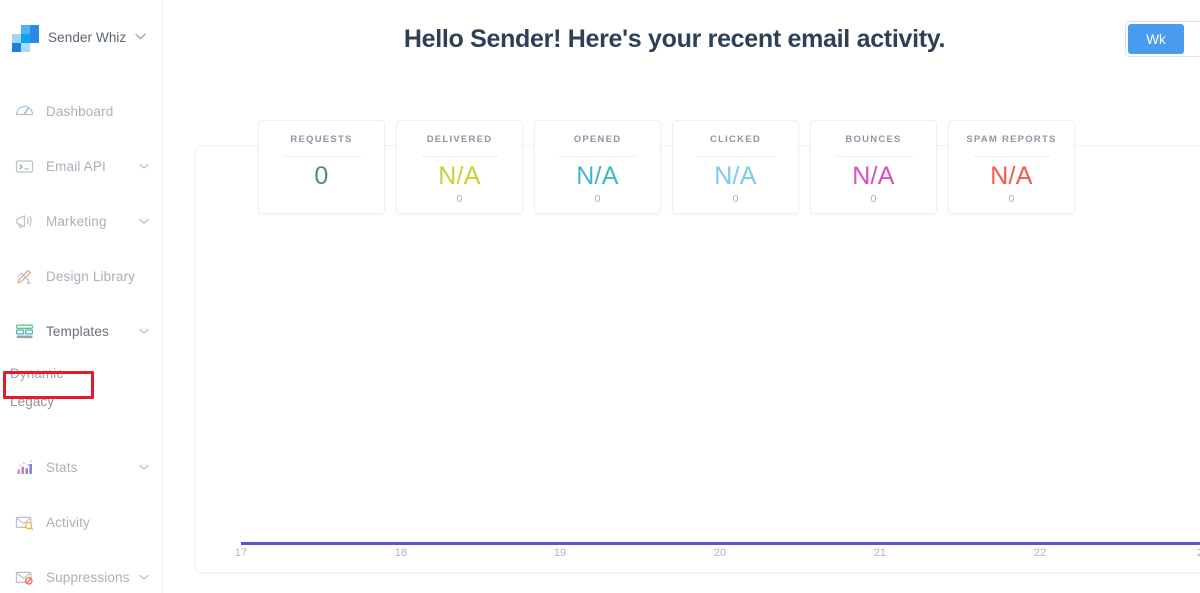 The width and height of the screenshot is (1200, 593). I want to click on sidebar-subitem-legacy: Legacy, so click(86, 401).